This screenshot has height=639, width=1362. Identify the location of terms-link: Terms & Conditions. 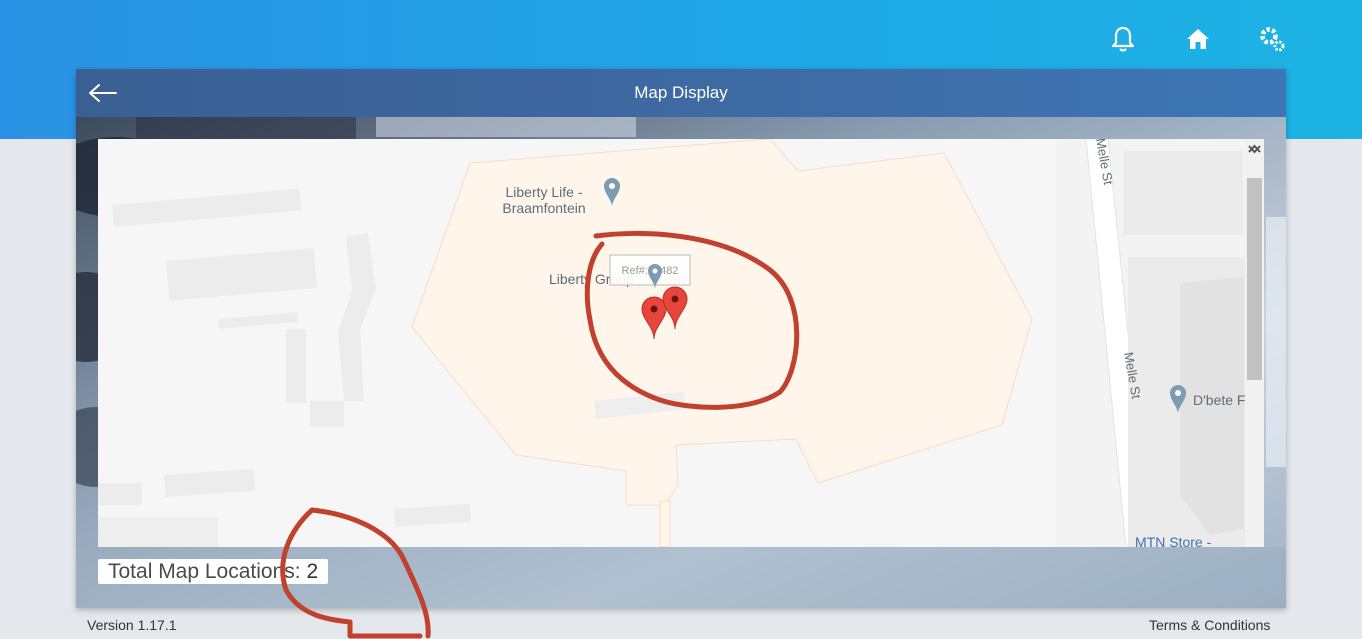
(1209, 625).